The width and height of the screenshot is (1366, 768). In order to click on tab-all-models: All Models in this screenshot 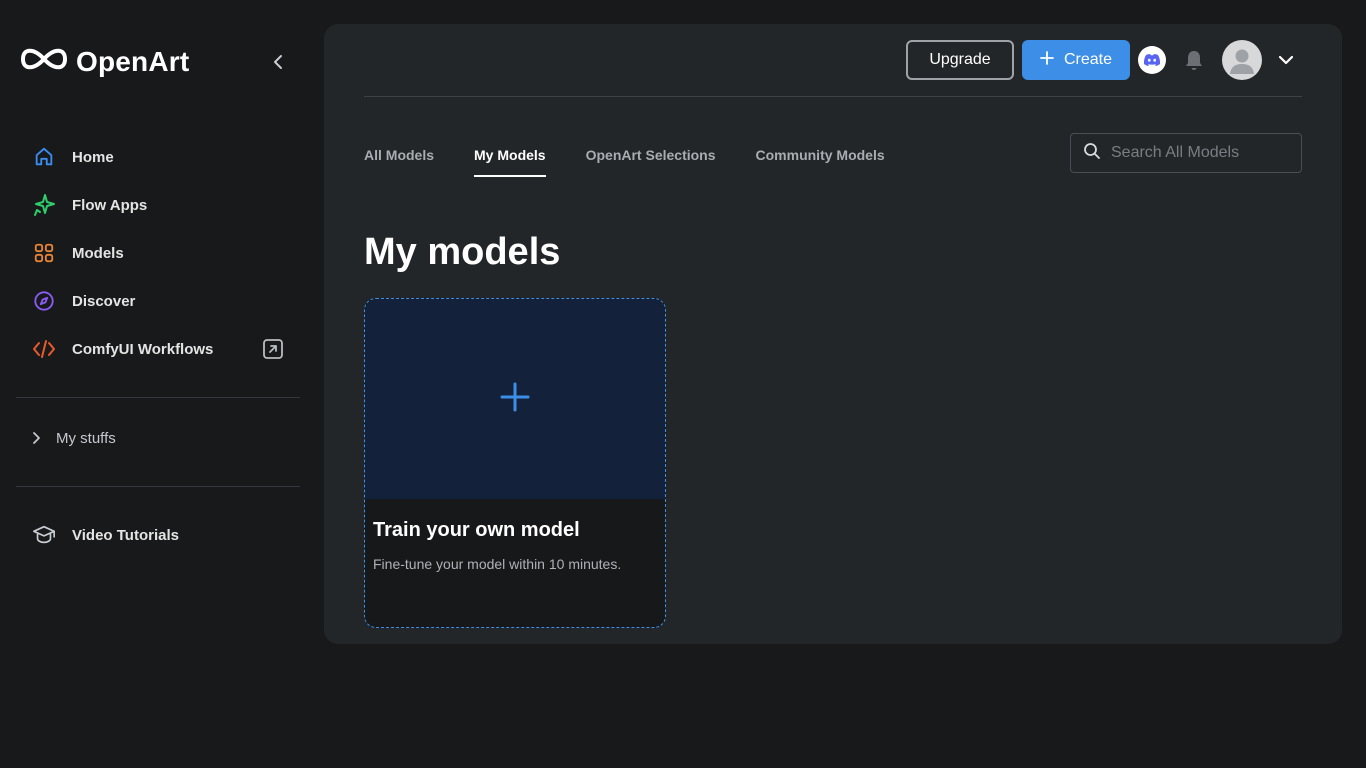, I will do `click(399, 155)`.